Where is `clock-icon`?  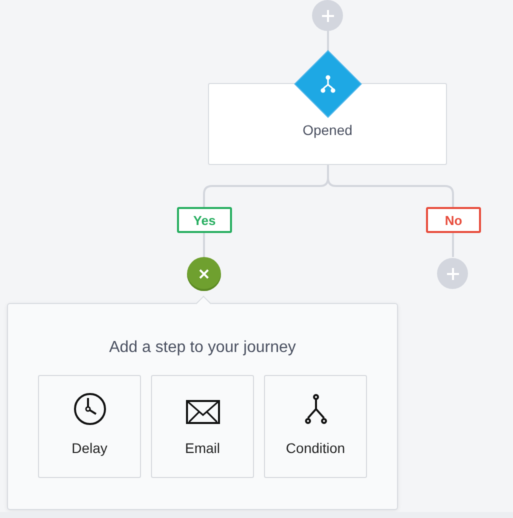 clock-icon is located at coordinates (89, 409).